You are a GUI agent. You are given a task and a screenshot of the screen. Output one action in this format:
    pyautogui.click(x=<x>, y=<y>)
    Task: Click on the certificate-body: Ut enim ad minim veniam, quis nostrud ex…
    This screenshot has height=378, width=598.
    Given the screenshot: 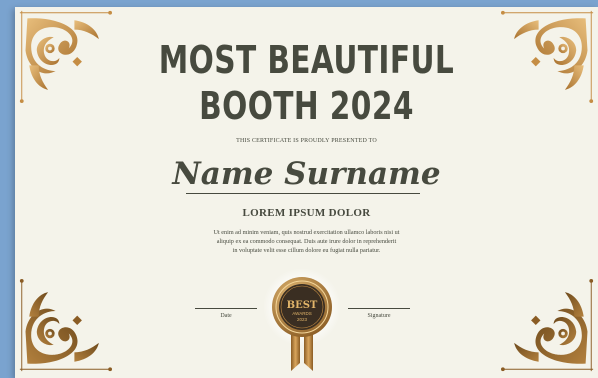 What is the action you would take?
    pyautogui.click(x=306, y=241)
    